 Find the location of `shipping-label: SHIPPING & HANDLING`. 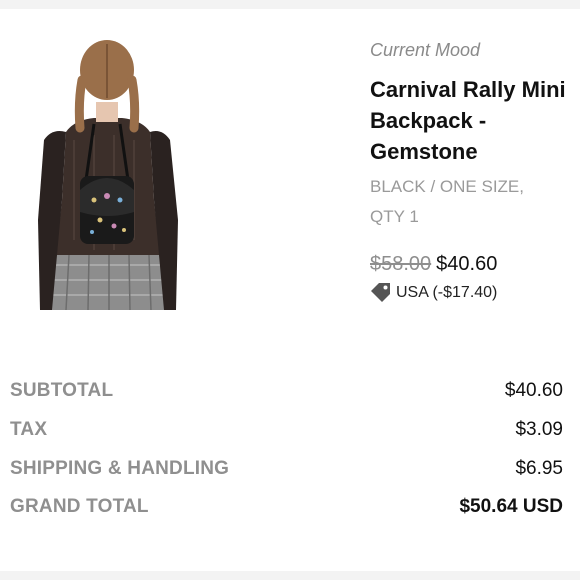

shipping-label: SHIPPING & HANDLING is located at coordinates (120, 468).